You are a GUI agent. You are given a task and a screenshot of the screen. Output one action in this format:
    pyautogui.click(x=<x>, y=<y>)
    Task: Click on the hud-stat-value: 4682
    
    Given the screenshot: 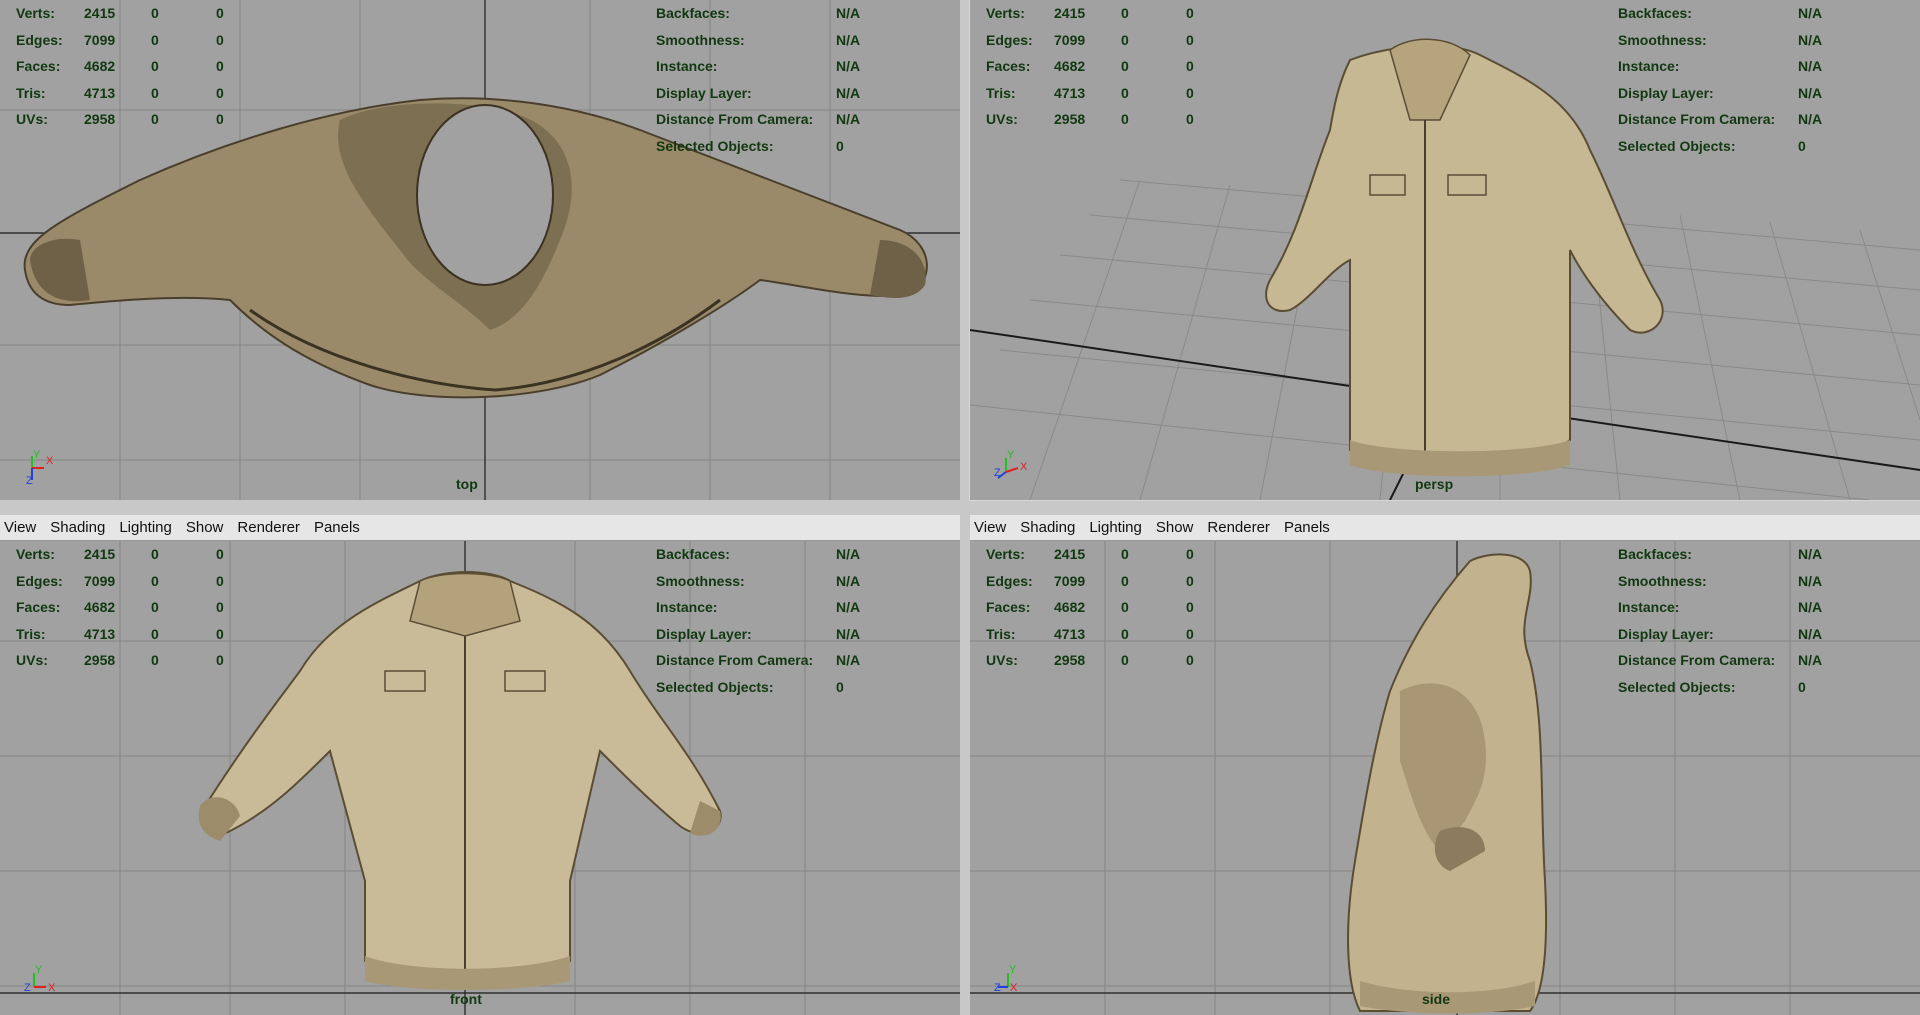 What is the action you would take?
    pyautogui.click(x=1070, y=607)
    